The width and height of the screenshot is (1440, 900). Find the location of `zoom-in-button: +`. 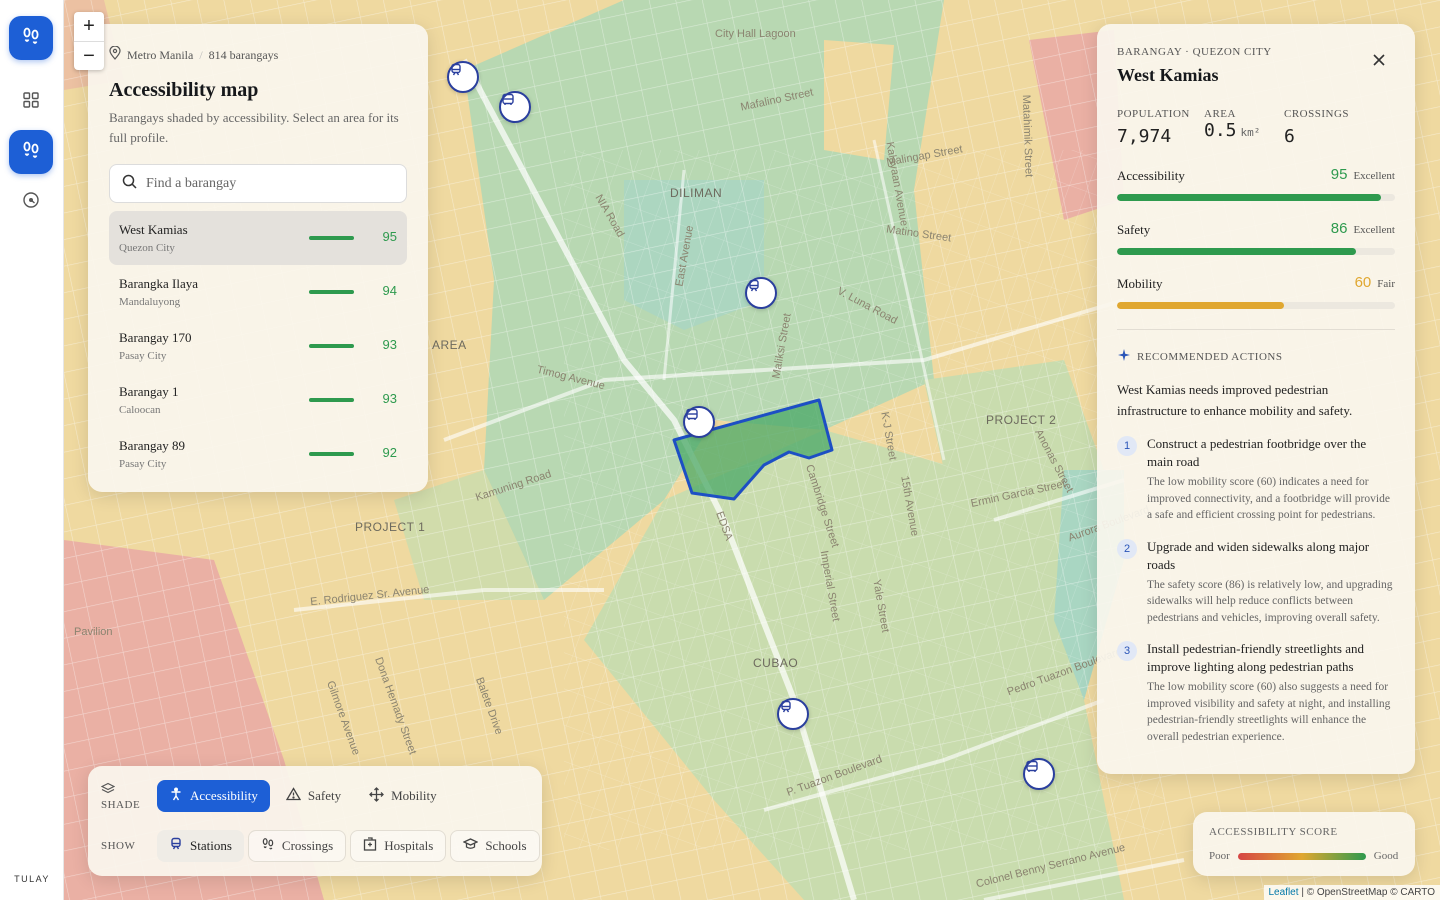

zoom-in-button: + is located at coordinates (89, 26).